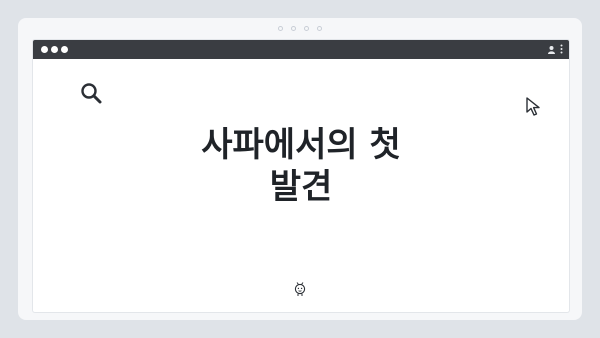 The width and height of the screenshot is (600, 338). What do you see at coordinates (301, 145) in the screenshot?
I see `title-line-1: 사파에서의 첫` at bounding box center [301, 145].